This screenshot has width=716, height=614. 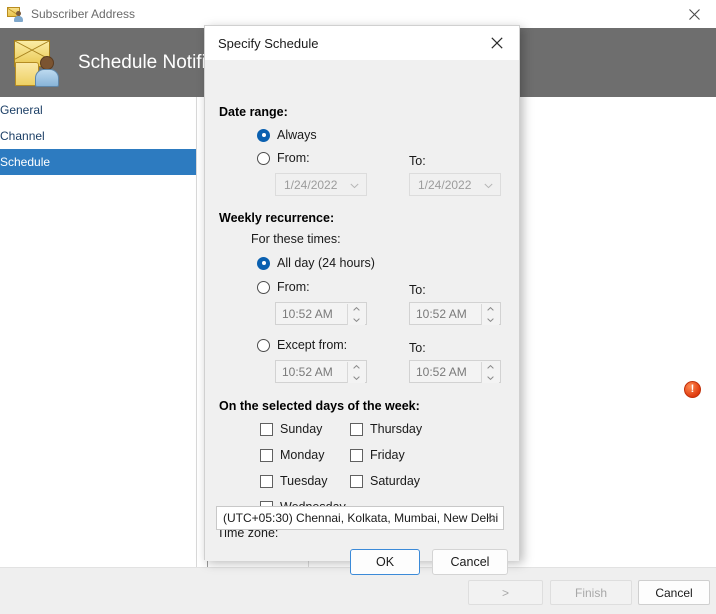 I want to click on except-from-input: 10:52 AM, so click(x=321, y=371).